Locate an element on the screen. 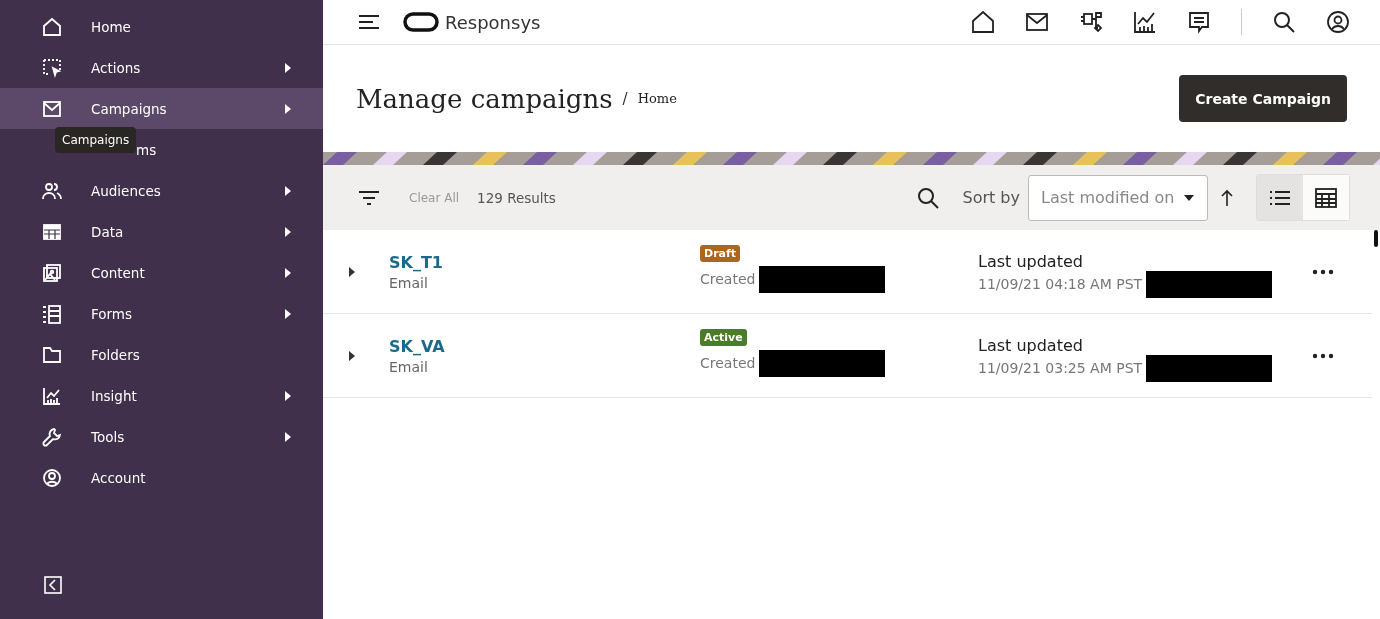  people-icon is located at coordinates (52, 190).